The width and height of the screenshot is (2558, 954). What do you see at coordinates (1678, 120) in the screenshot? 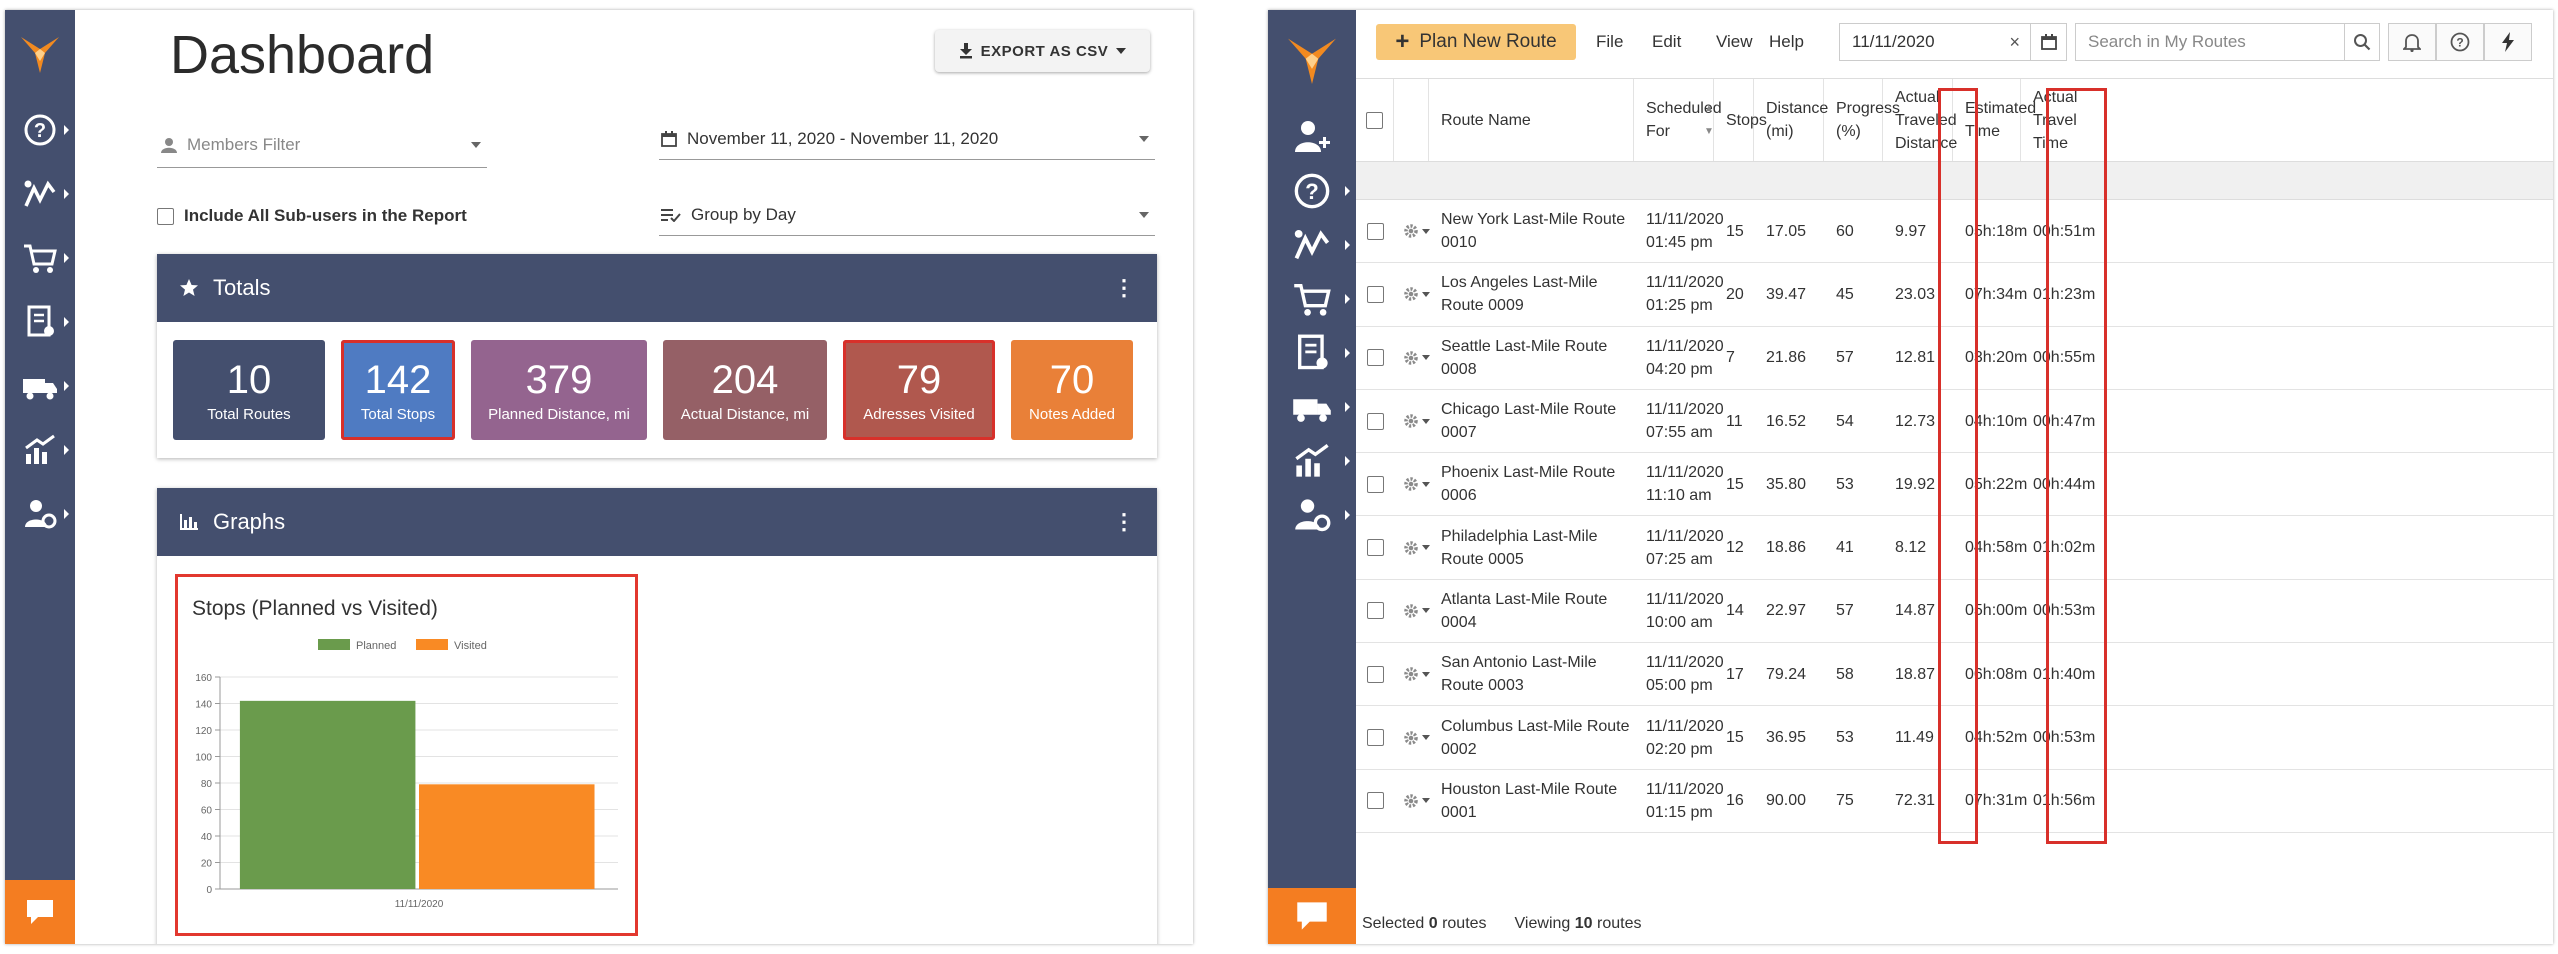
I see `column-scheduled-for: Scheduled For ▲ ▼` at bounding box center [1678, 120].